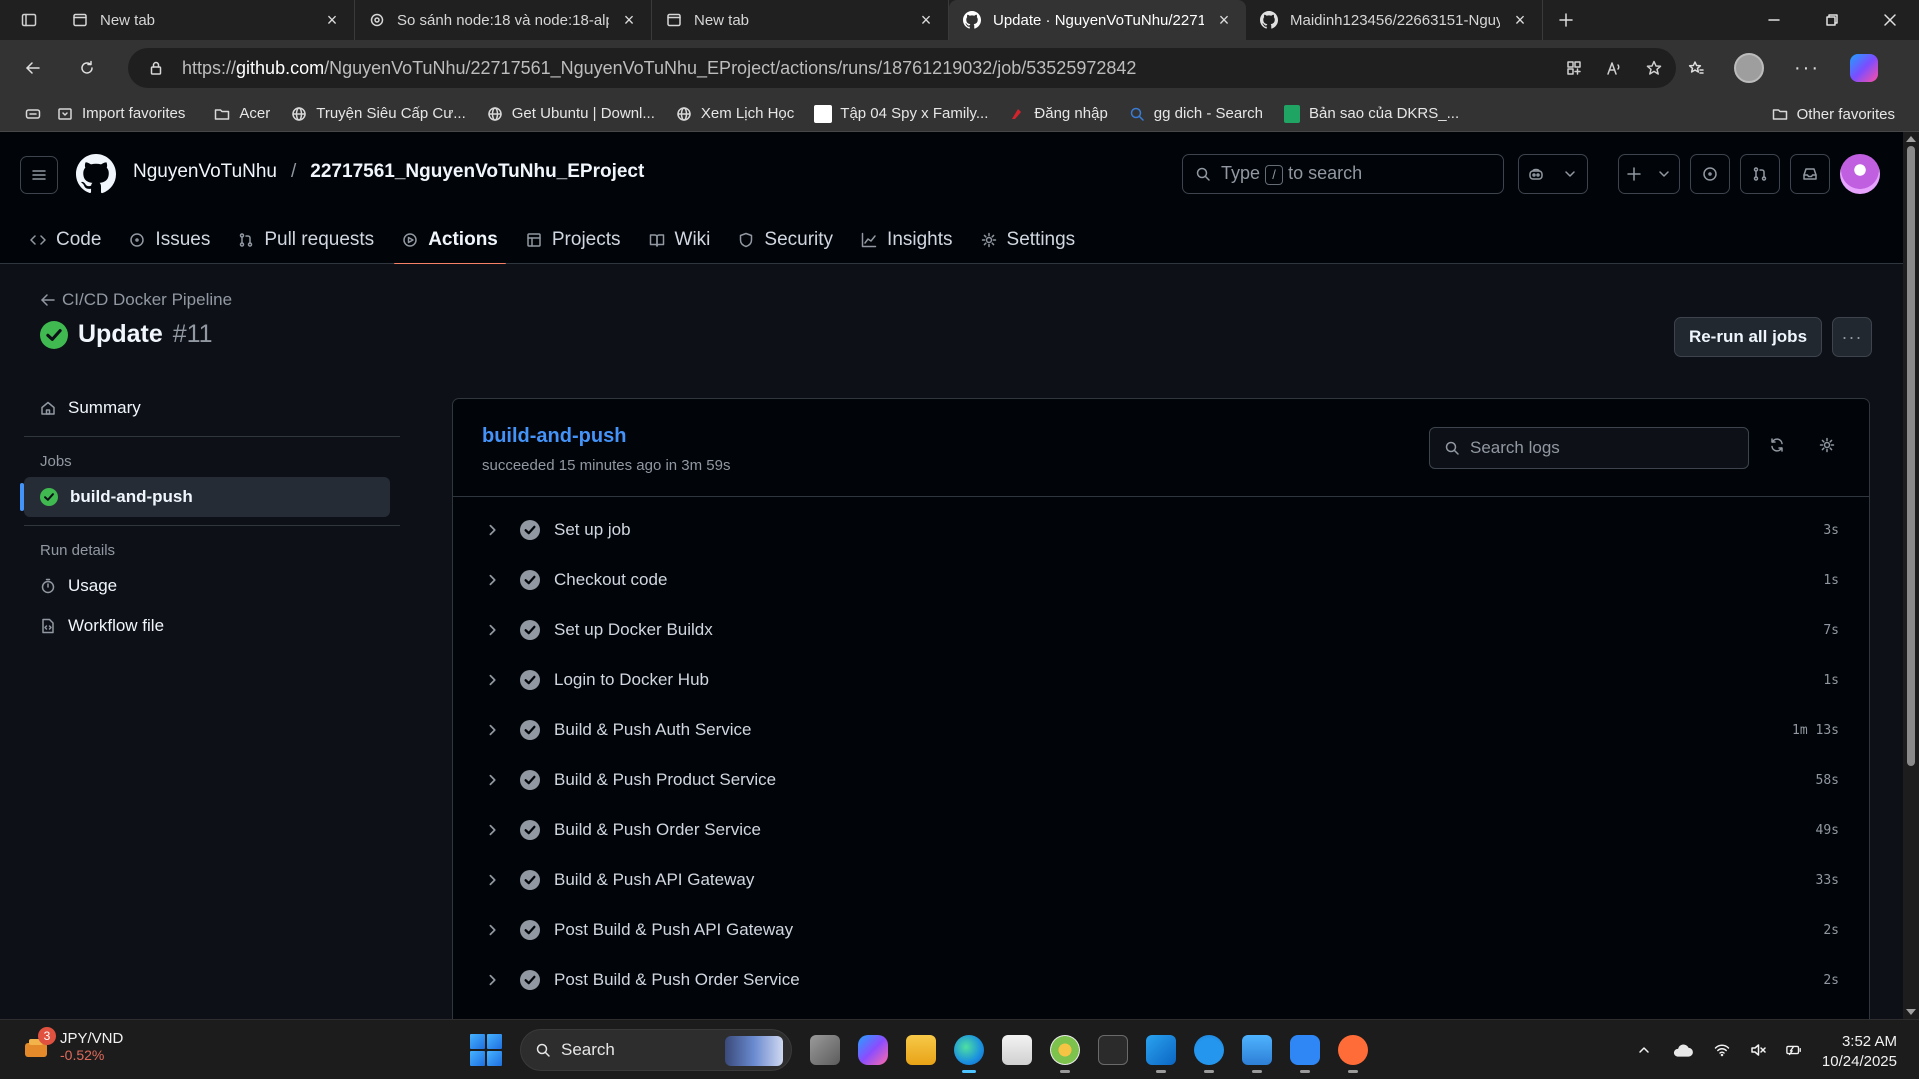 The height and width of the screenshot is (1079, 1919). I want to click on chrome-canary-icon, so click(1065, 1054).